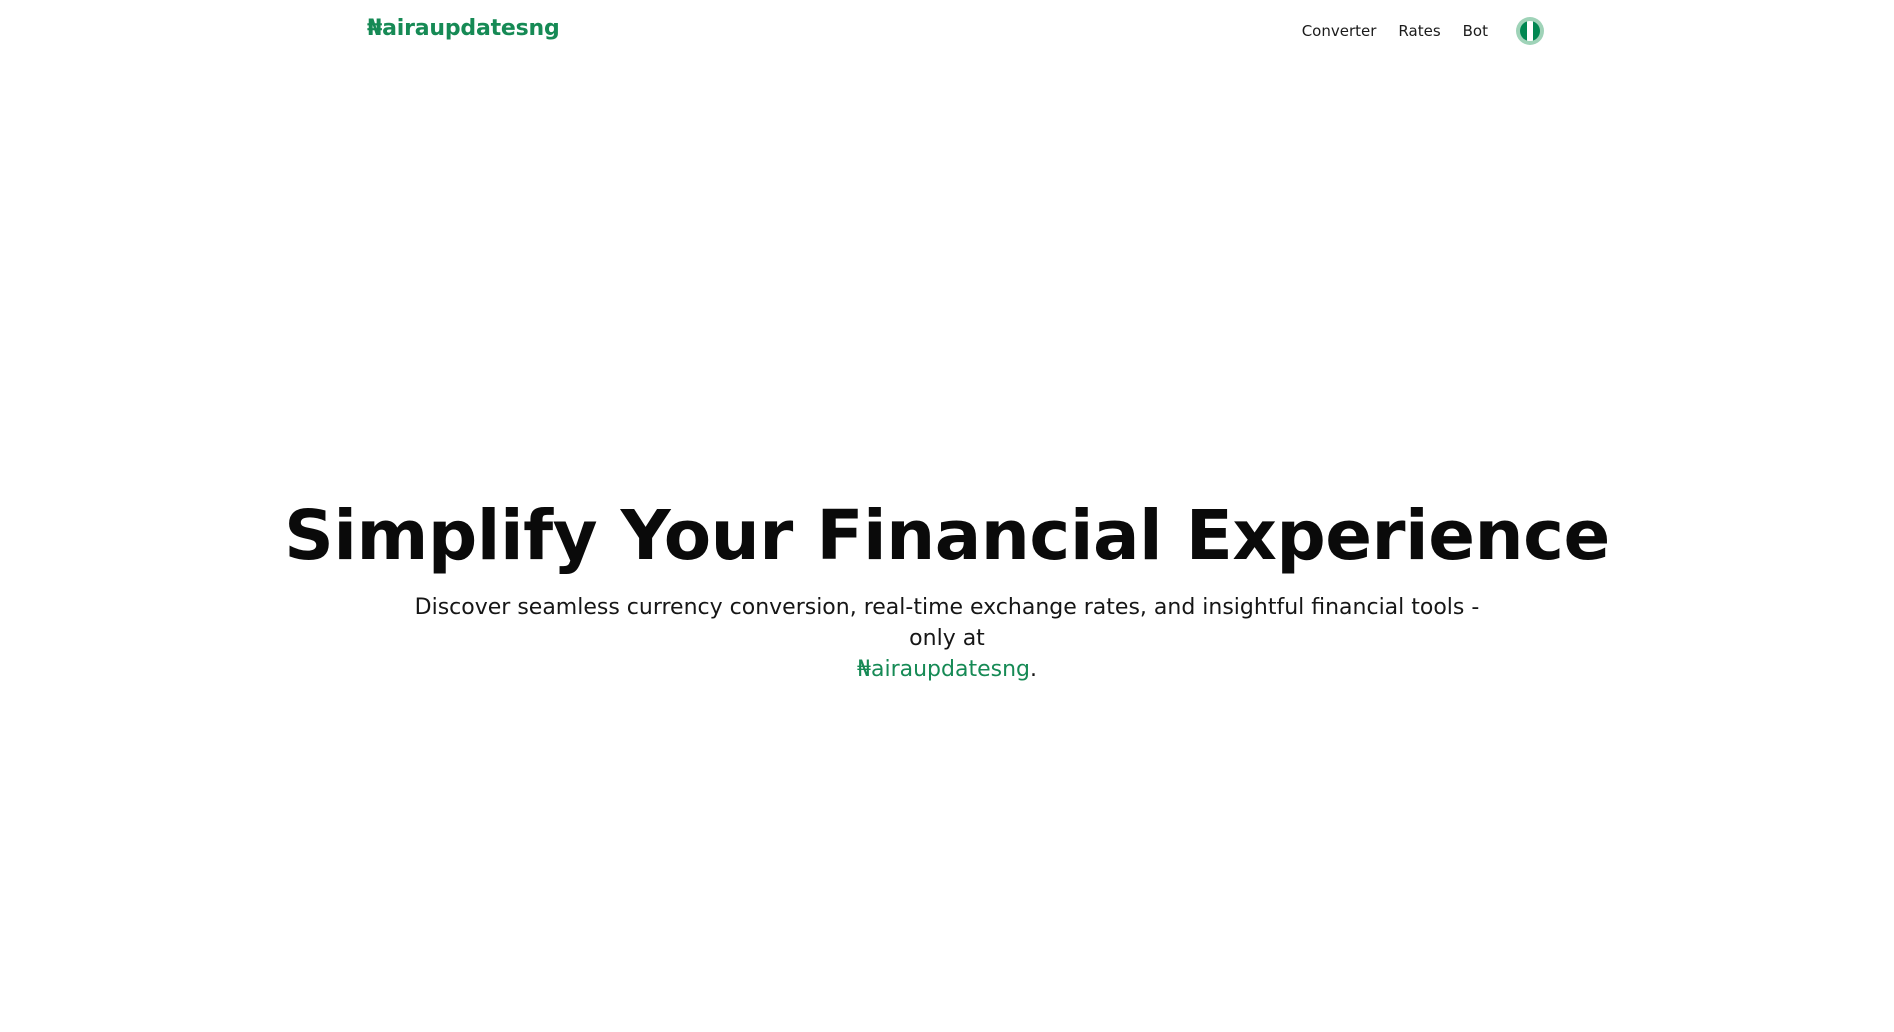 Image resolution: width=1894 pixels, height=1032 pixels. Describe the element at coordinates (1536, 31) in the screenshot. I see `flag-stripe-right` at that location.